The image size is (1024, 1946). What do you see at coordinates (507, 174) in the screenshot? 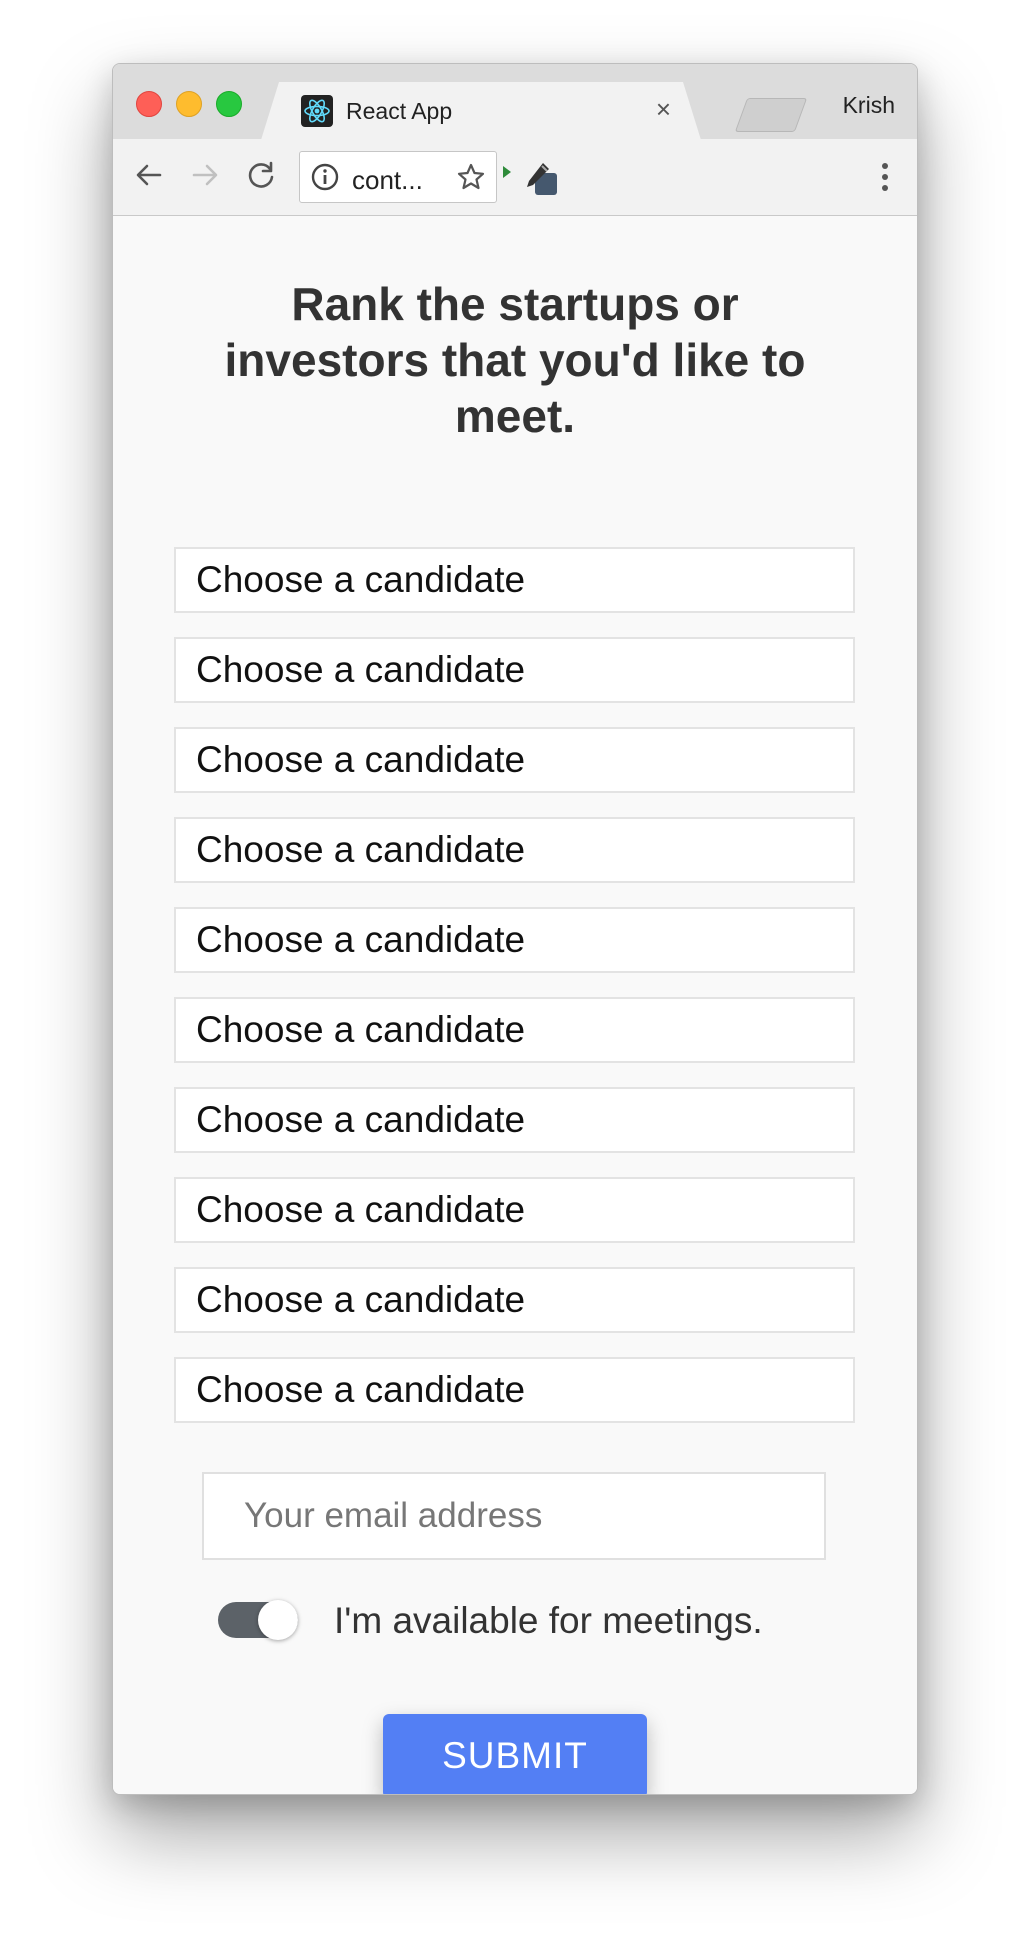
I see `extension-indicator-icon` at bounding box center [507, 174].